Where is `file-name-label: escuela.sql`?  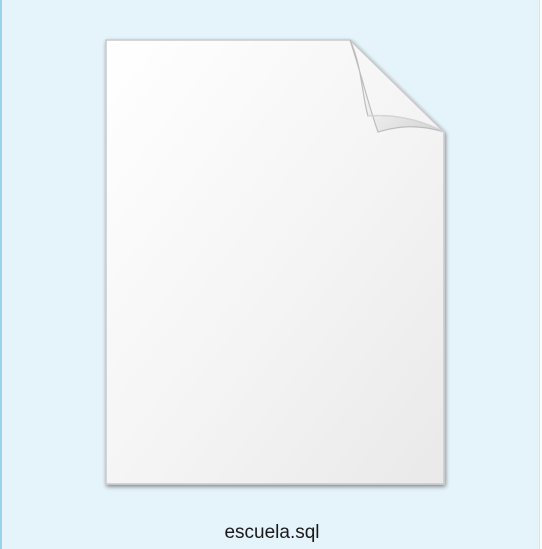 file-name-label: escuela.sql is located at coordinates (272, 533).